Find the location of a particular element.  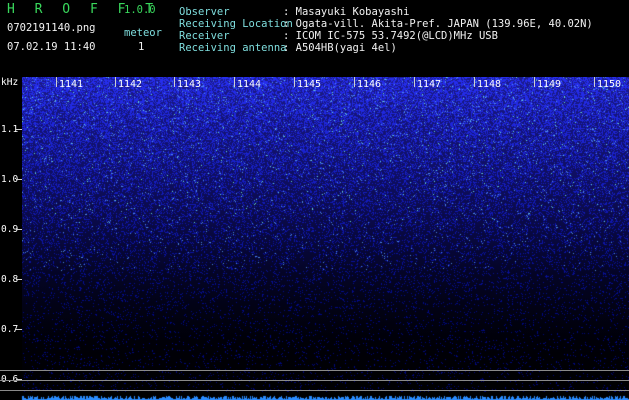

meteor-label: meteor is located at coordinates (143, 33).